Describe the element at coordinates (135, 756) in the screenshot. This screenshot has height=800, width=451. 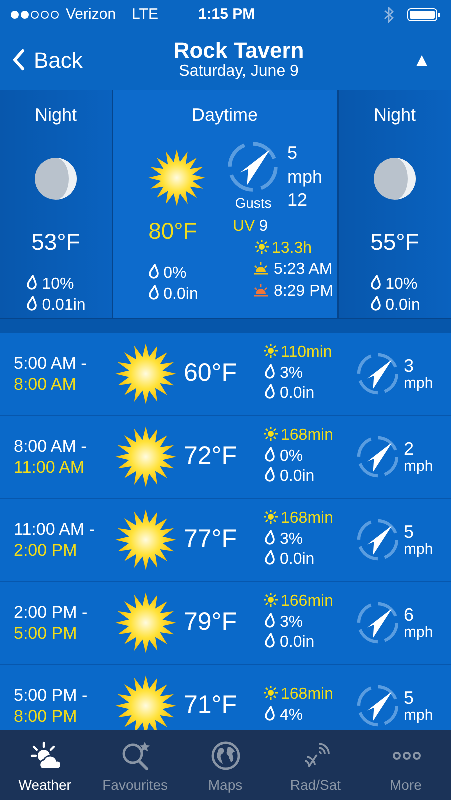
I see `magnifier-star-icon` at that location.